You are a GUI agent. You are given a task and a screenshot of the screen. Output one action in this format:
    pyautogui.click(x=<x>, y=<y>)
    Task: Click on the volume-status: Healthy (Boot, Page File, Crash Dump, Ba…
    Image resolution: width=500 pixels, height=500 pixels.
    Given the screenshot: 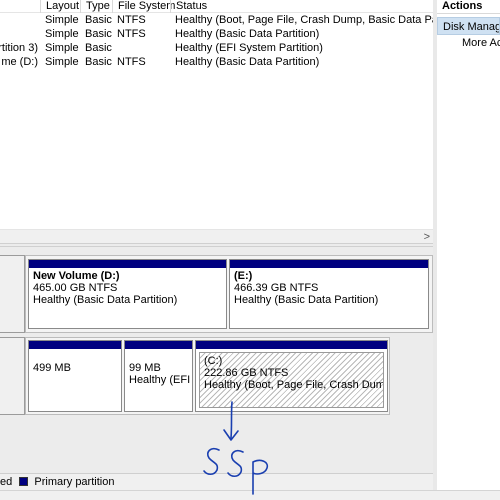 What is the action you would take?
    pyautogui.click(x=304, y=20)
    